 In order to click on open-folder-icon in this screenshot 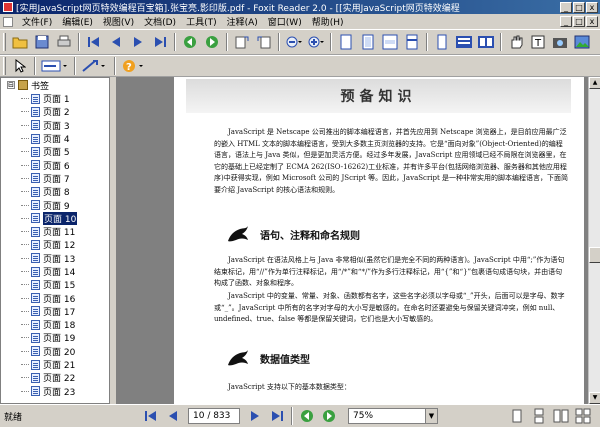, I will do `click(20, 42)`.